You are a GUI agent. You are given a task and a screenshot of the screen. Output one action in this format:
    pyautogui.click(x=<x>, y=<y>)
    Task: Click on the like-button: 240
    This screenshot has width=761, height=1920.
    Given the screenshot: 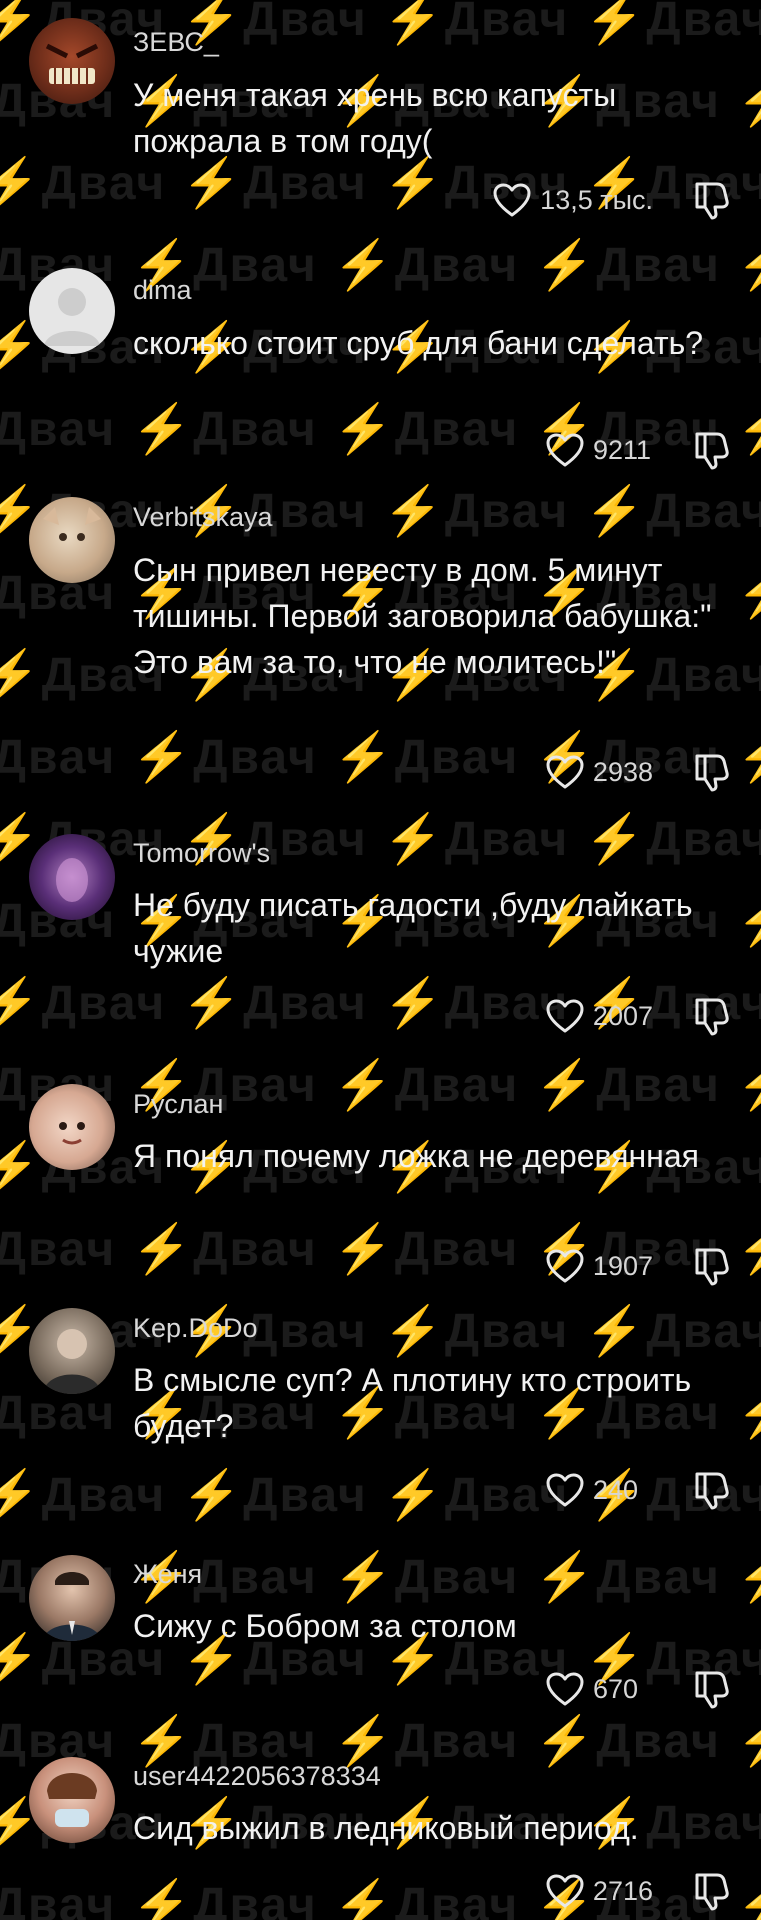 What is the action you would take?
    pyautogui.click(x=599, y=1490)
    